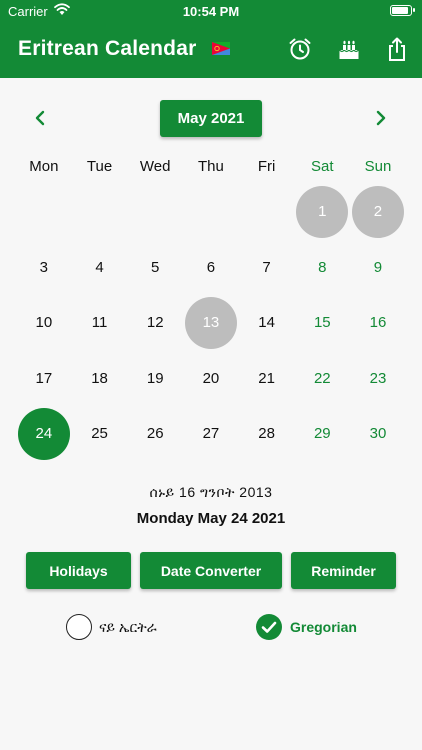 This screenshot has width=422, height=750. I want to click on calendar-day: 17, so click(44, 378).